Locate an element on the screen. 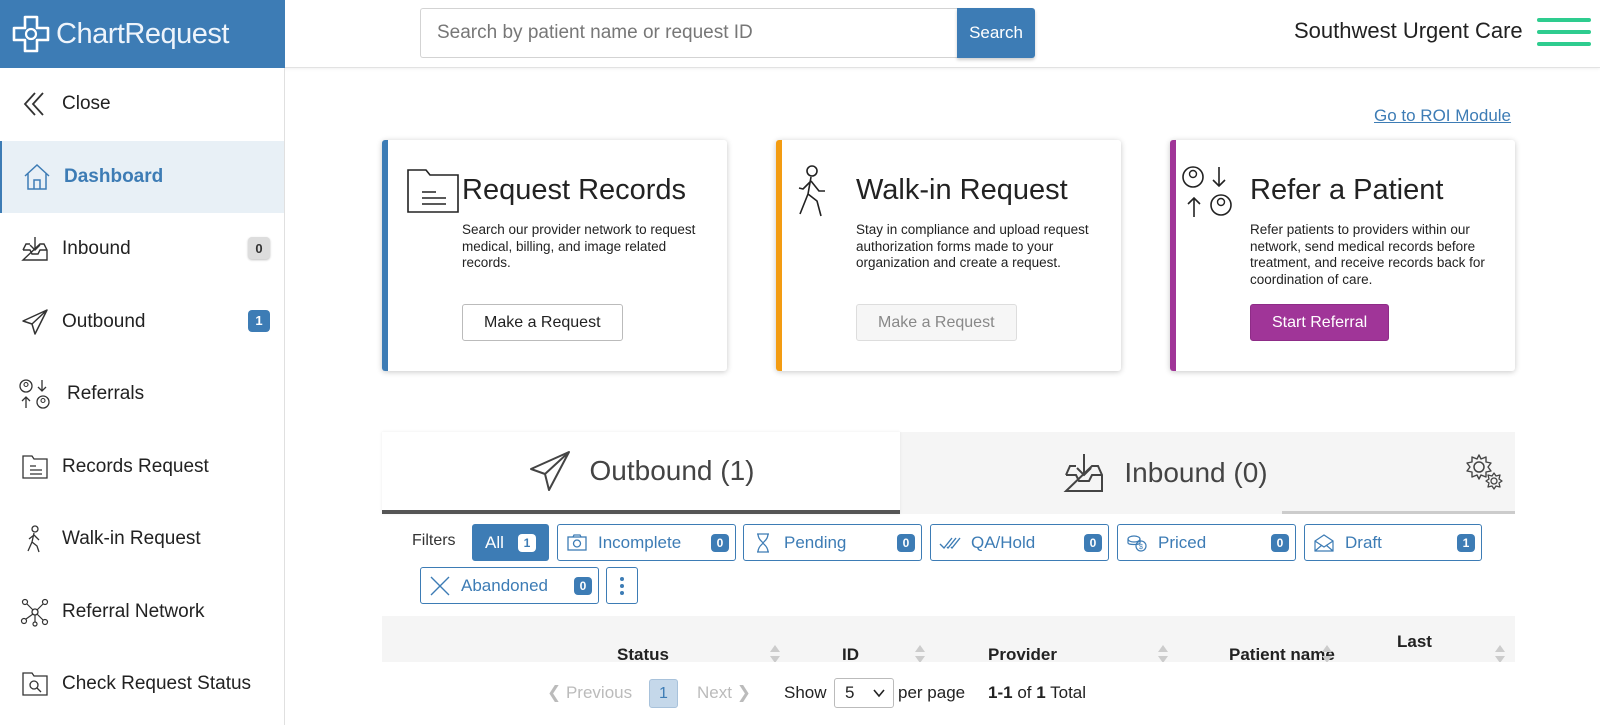  logo: ChartRequest is located at coordinates (142, 34).